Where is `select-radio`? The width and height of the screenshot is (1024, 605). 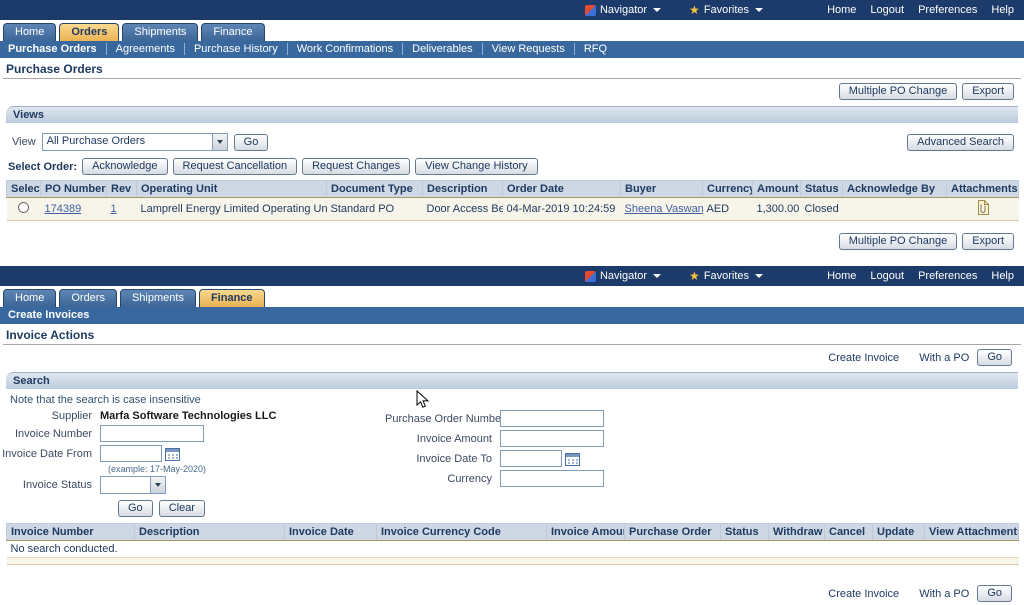 select-radio is located at coordinates (23, 207).